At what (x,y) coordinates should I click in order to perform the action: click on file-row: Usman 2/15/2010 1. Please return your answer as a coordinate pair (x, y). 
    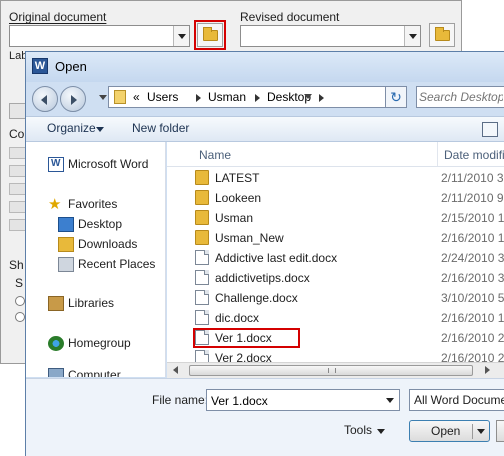
    Looking at the image, I should click on (348, 218).